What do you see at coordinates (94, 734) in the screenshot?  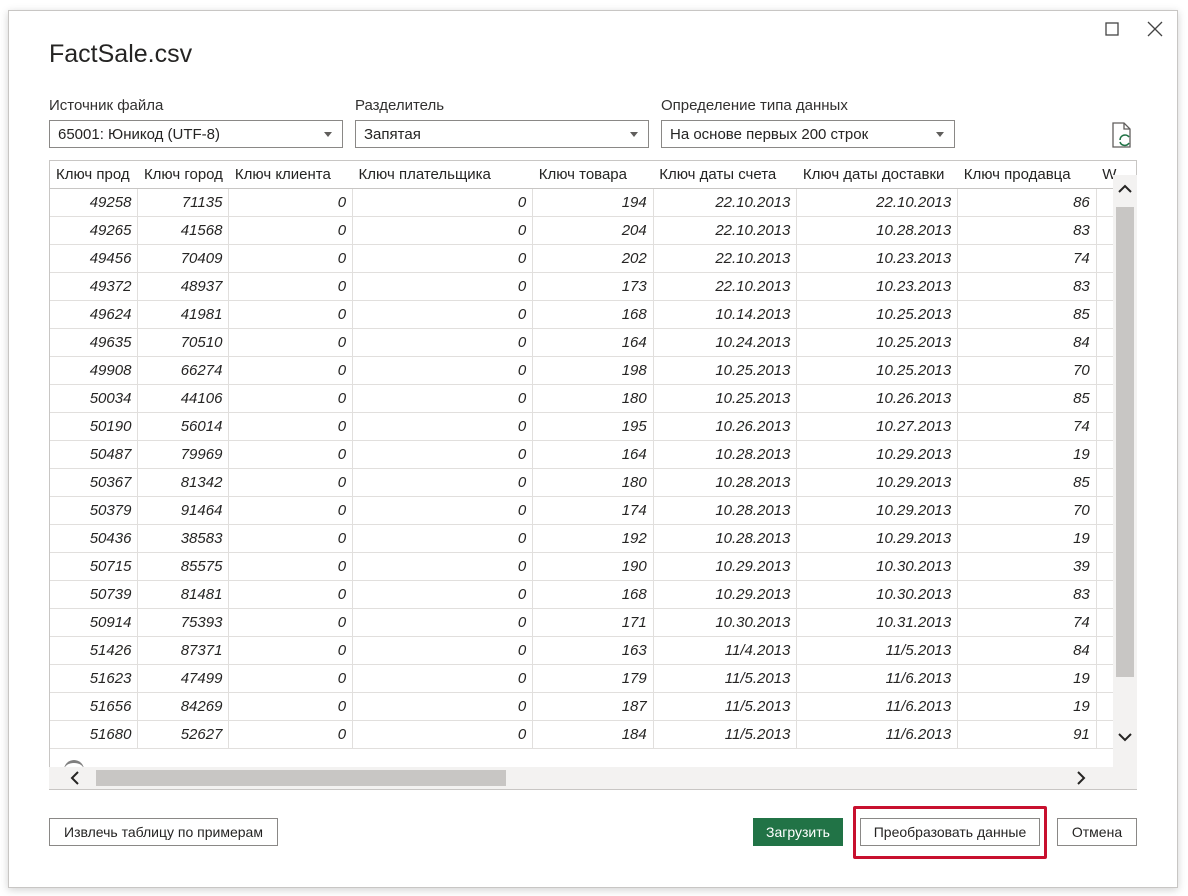 I see `table-cell: 51680` at bounding box center [94, 734].